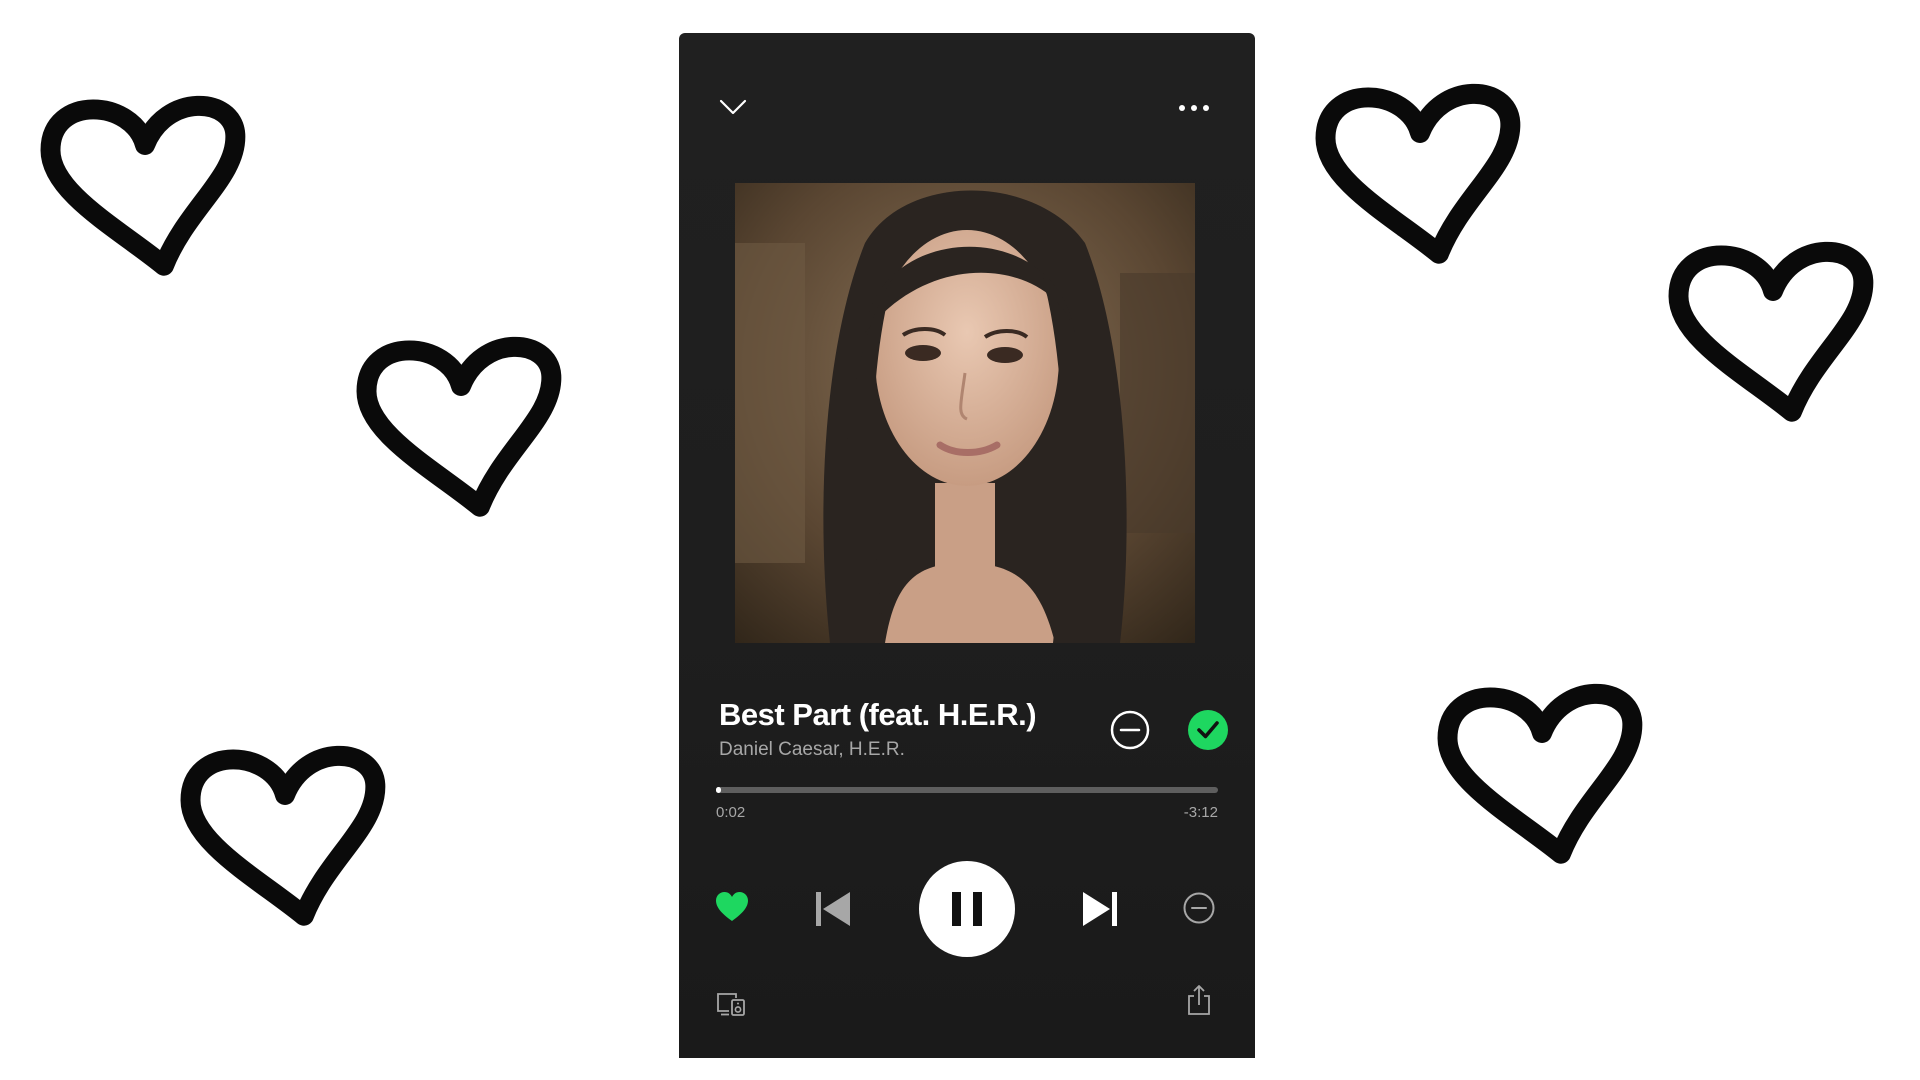 Image resolution: width=1920 pixels, height=1080 pixels. What do you see at coordinates (812, 750) in the screenshot?
I see `track-artist: Daniel Caesar, H.E.R.` at bounding box center [812, 750].